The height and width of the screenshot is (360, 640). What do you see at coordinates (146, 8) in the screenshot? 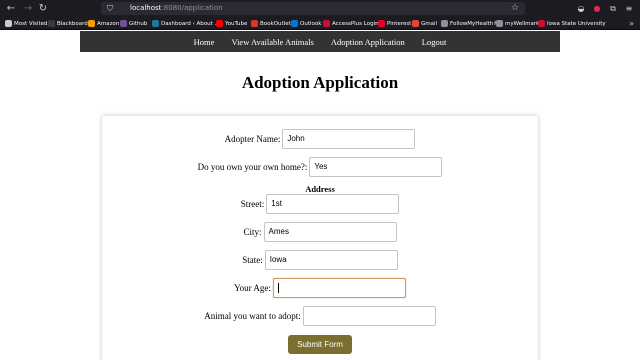
I see `url-host: localhost` at bounding box center [146, 8].